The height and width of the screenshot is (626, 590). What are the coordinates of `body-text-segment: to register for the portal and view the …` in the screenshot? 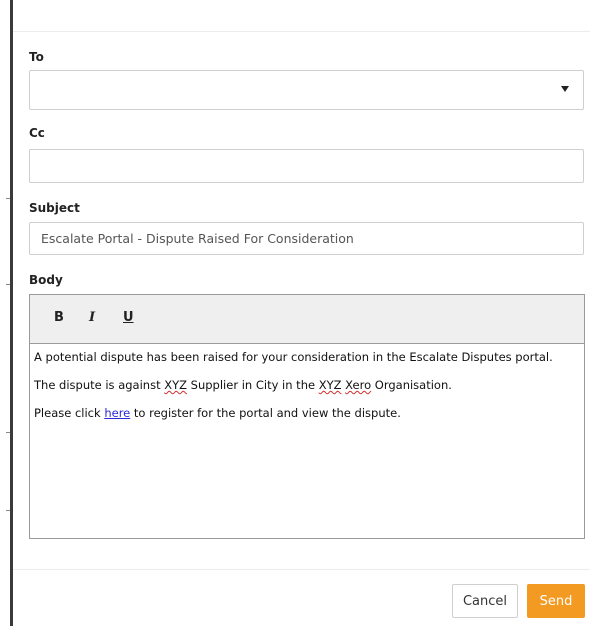 It's located at (265, 413).